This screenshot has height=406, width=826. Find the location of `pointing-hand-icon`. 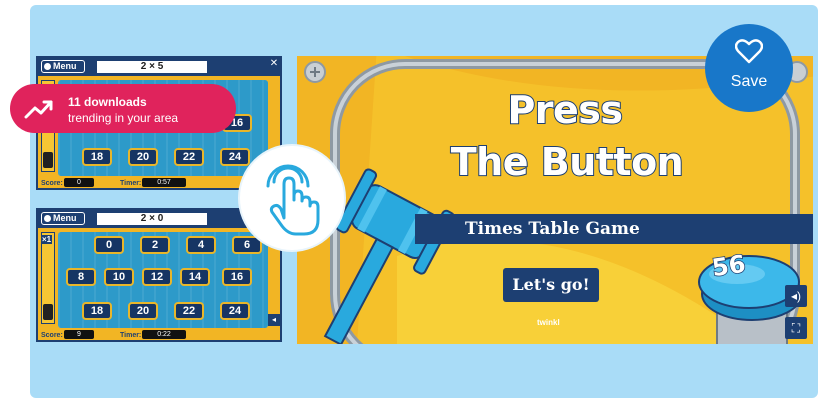

pointing-hand-icon is located at coordinates (293, 200).